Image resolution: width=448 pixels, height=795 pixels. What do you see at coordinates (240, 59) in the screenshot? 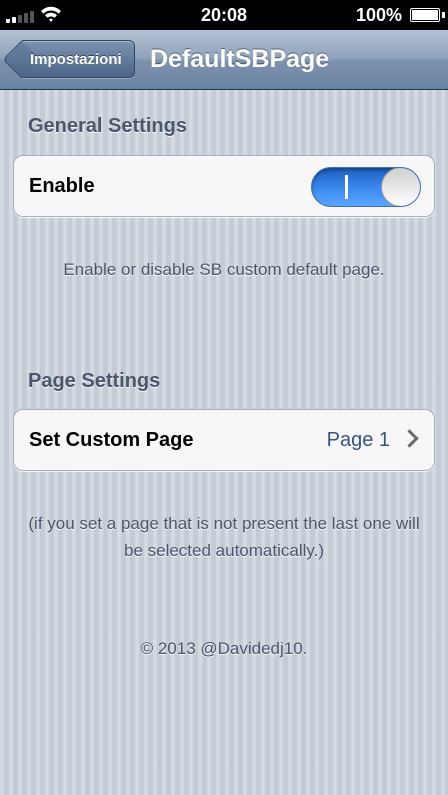
I see `page-title: DefaultSBPage` at bounding box center [240, 59].